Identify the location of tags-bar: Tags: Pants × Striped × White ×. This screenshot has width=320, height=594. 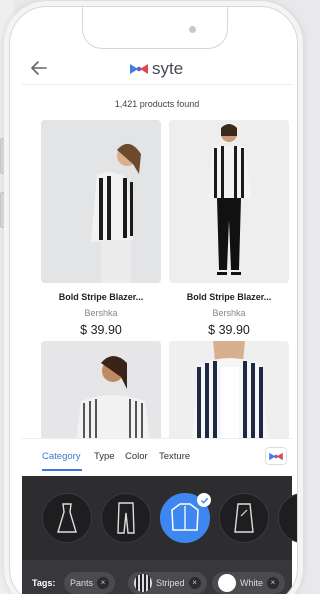
(157, 577).